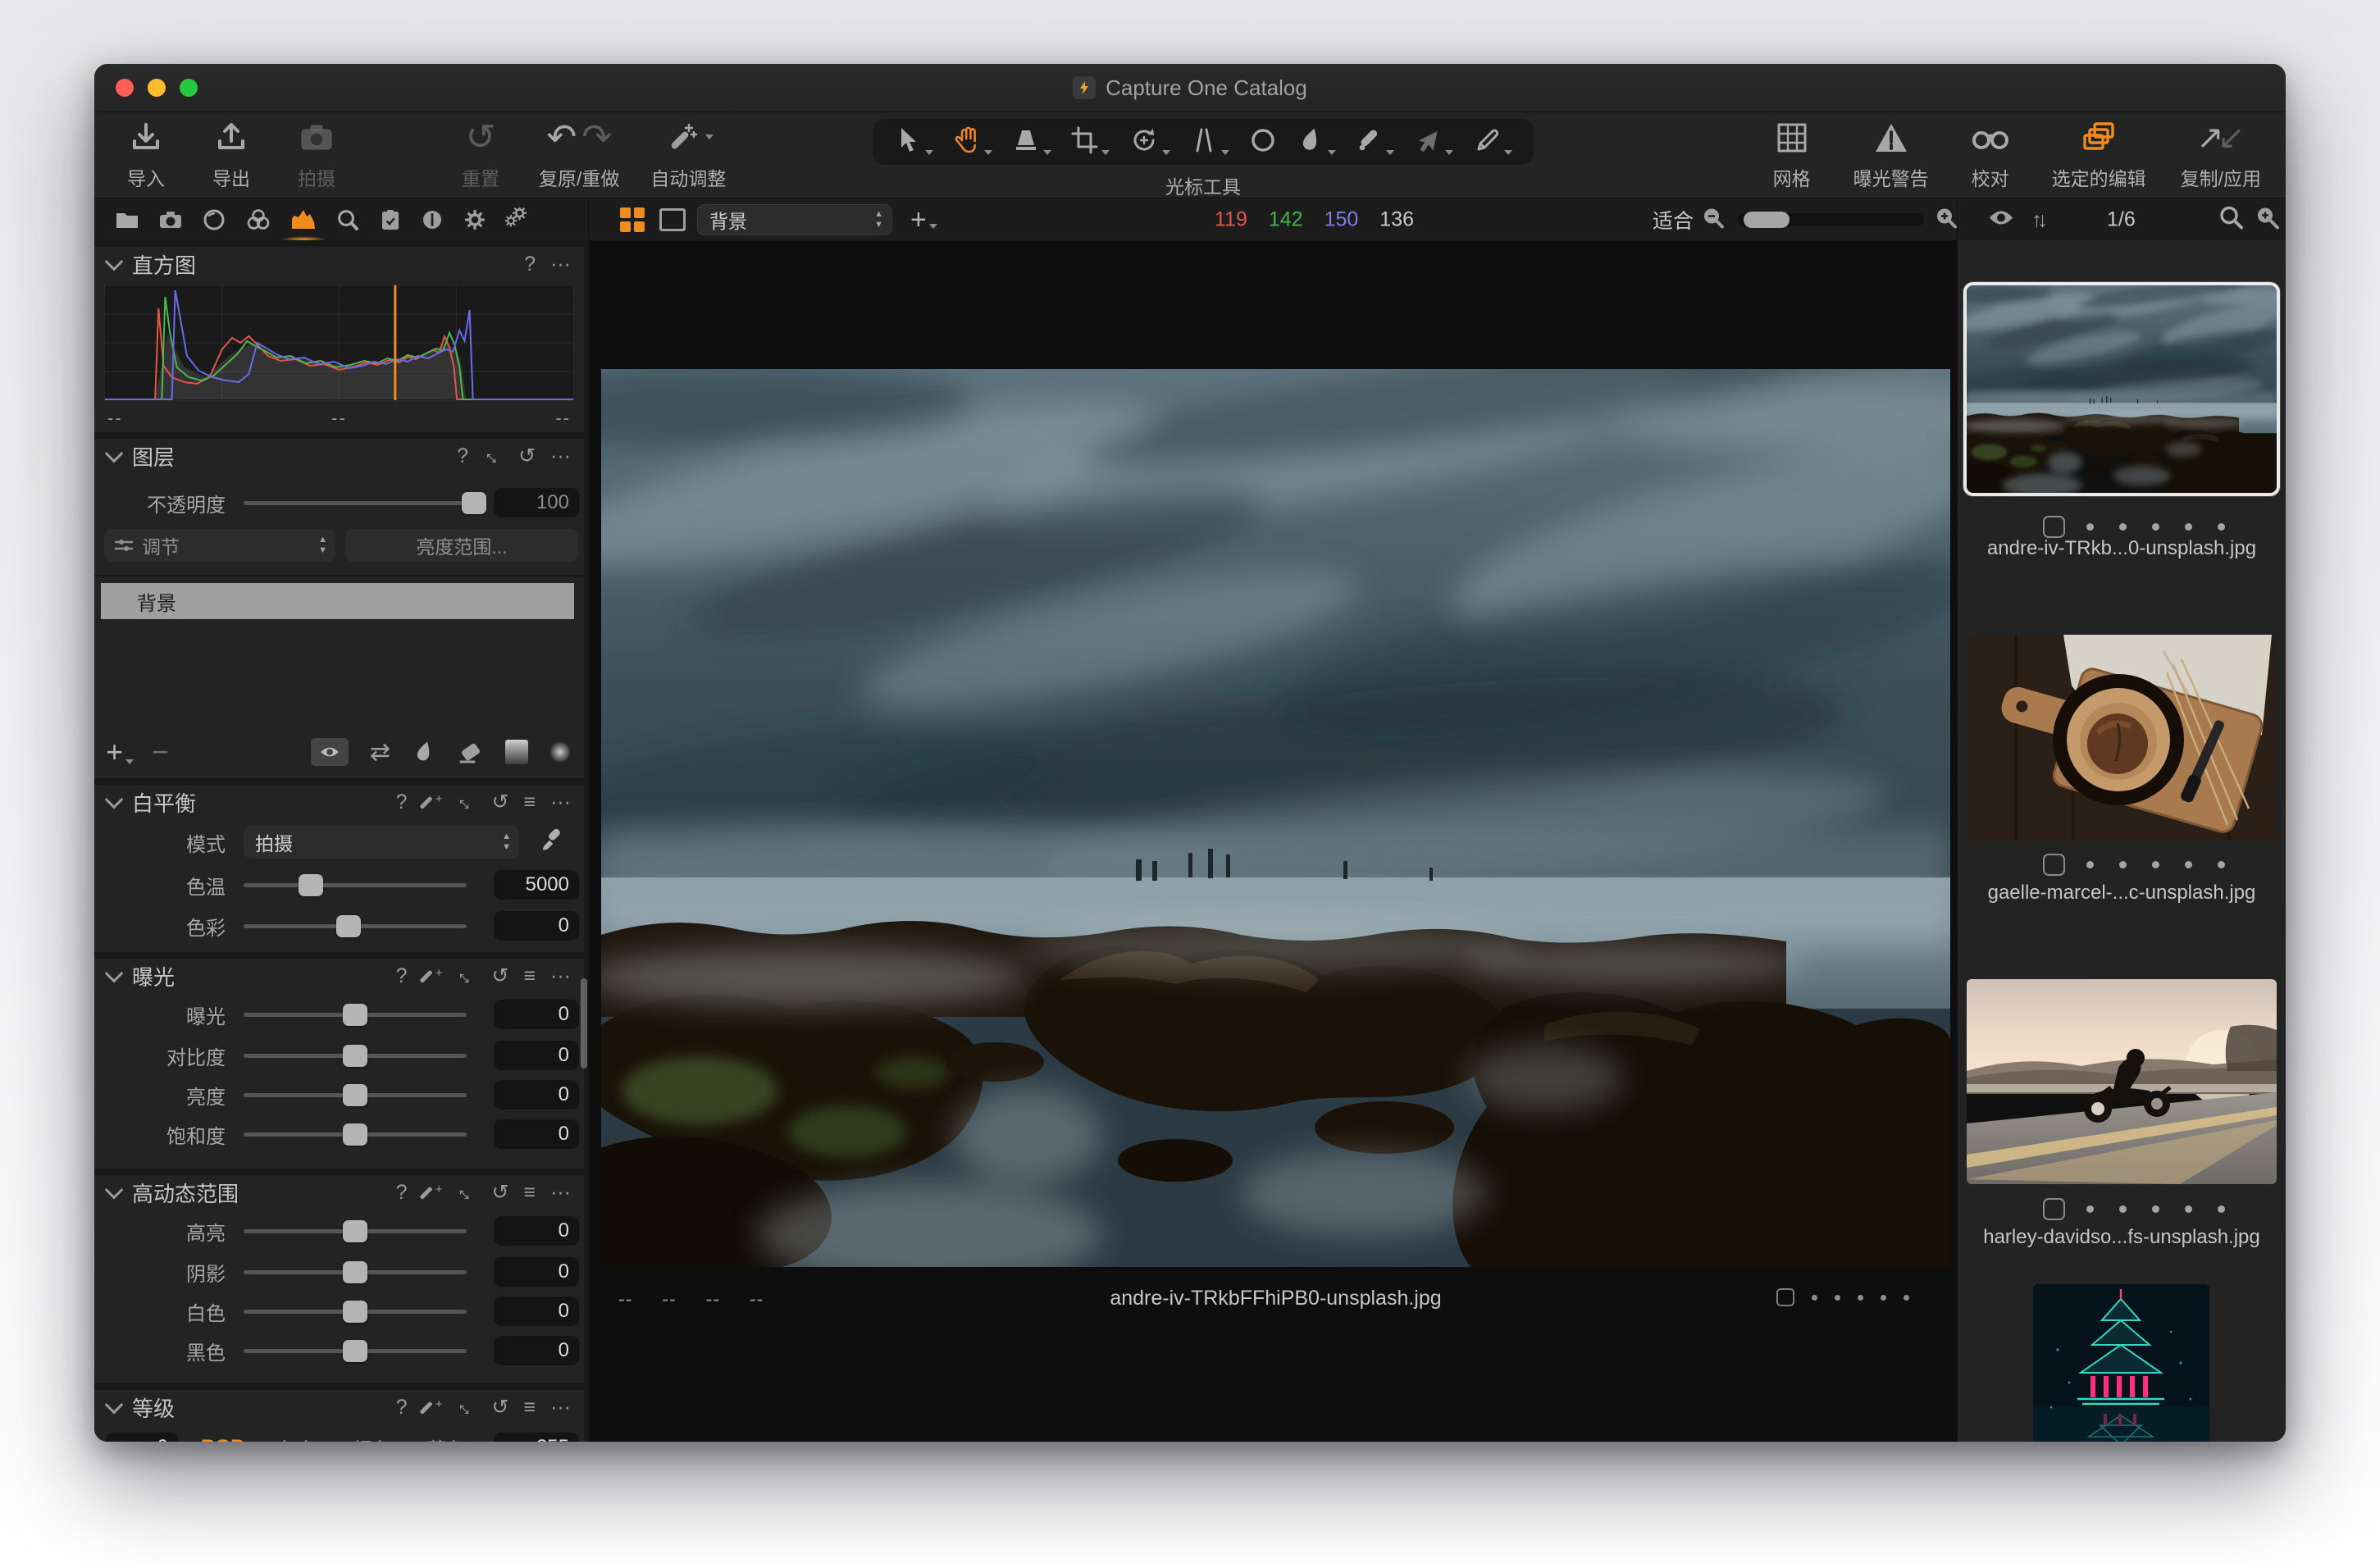  What do you see at coordinates (560, 752) in the screenshot?
I see `radial-mask-icon` at bounding box center [560, 752].